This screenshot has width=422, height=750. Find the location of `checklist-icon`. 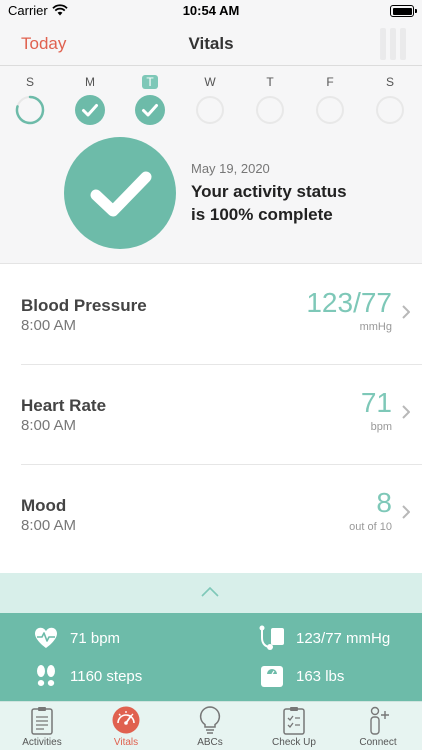

checklist-icon is located at coordinates (294, 720).